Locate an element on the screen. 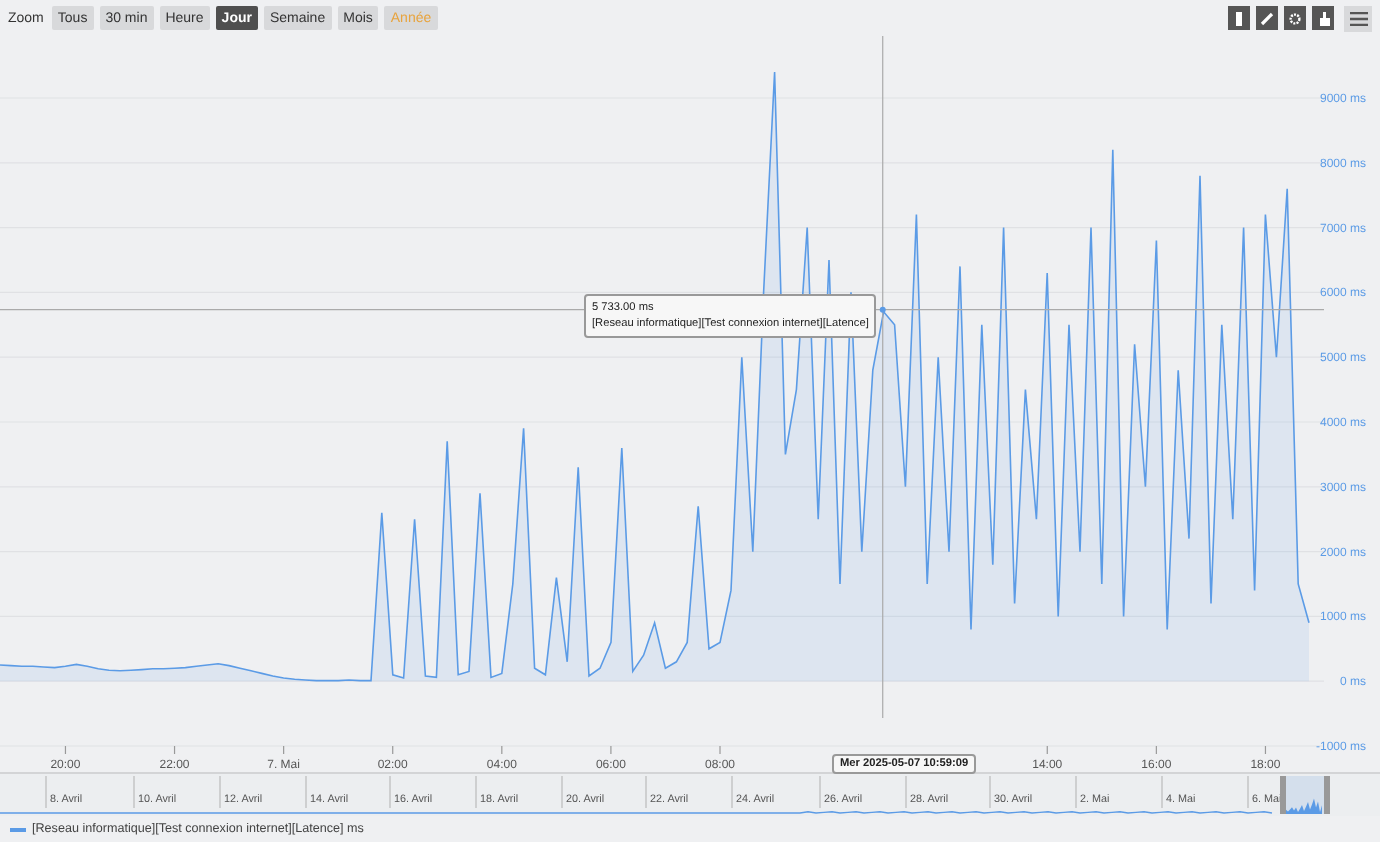 This screenshot has width=1380, height=842. menu-button is located at coordinates (1358, 18).